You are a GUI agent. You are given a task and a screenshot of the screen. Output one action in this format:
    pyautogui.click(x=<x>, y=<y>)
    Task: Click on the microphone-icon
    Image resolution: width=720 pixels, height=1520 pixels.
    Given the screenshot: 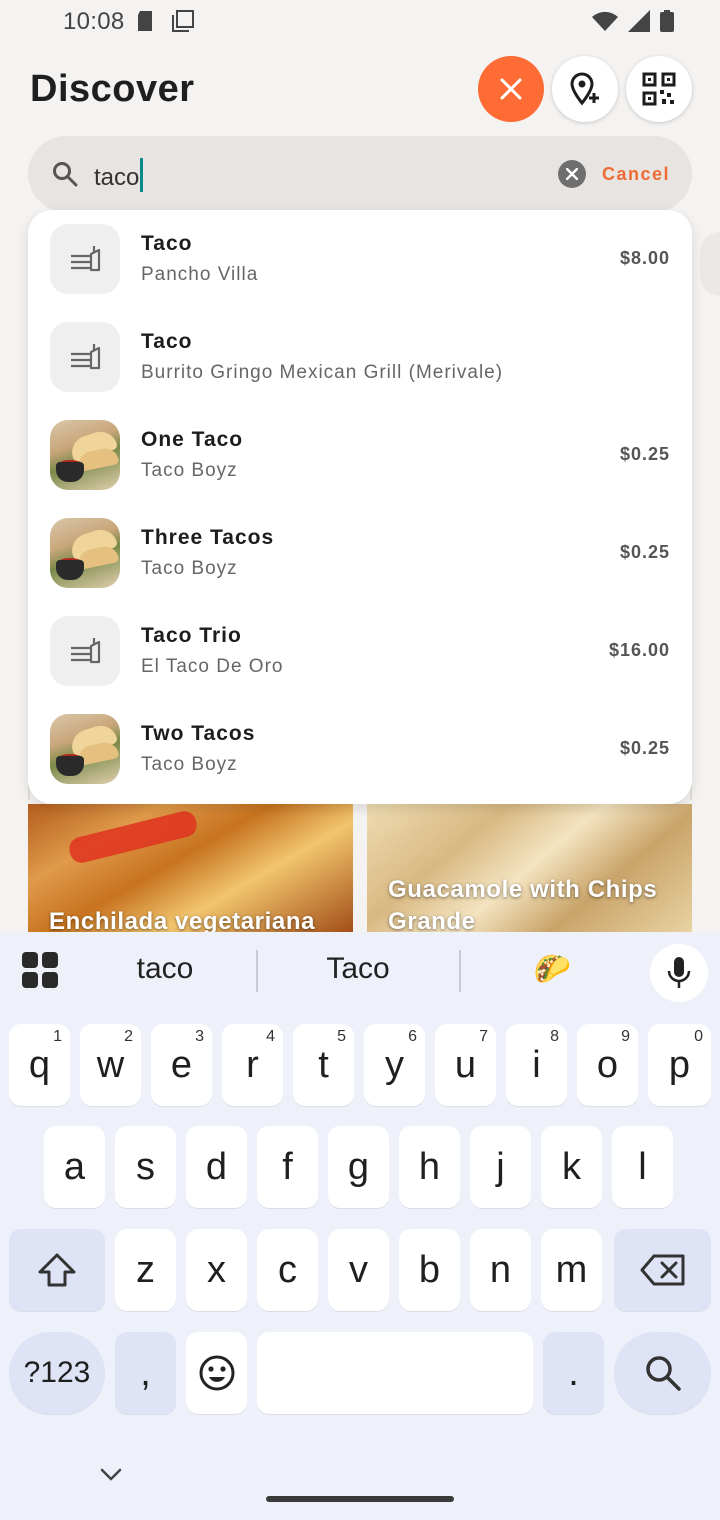 What is the action you would take?
    pyautogui.click(x=679, y=972)
    